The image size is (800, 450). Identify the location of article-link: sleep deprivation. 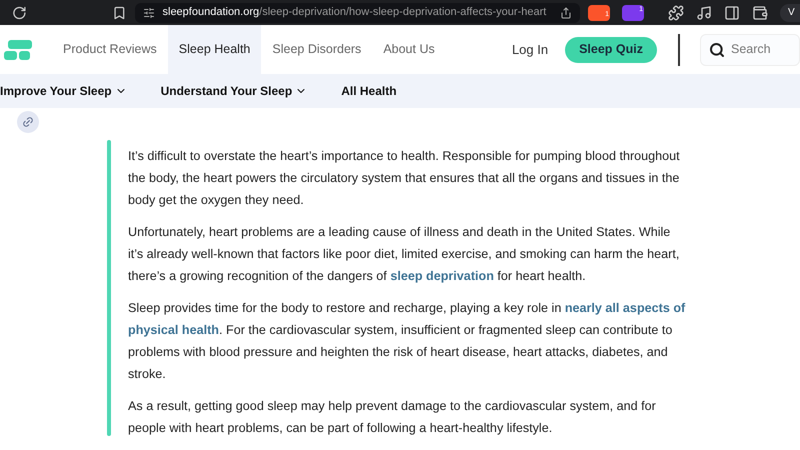
(442, 276).